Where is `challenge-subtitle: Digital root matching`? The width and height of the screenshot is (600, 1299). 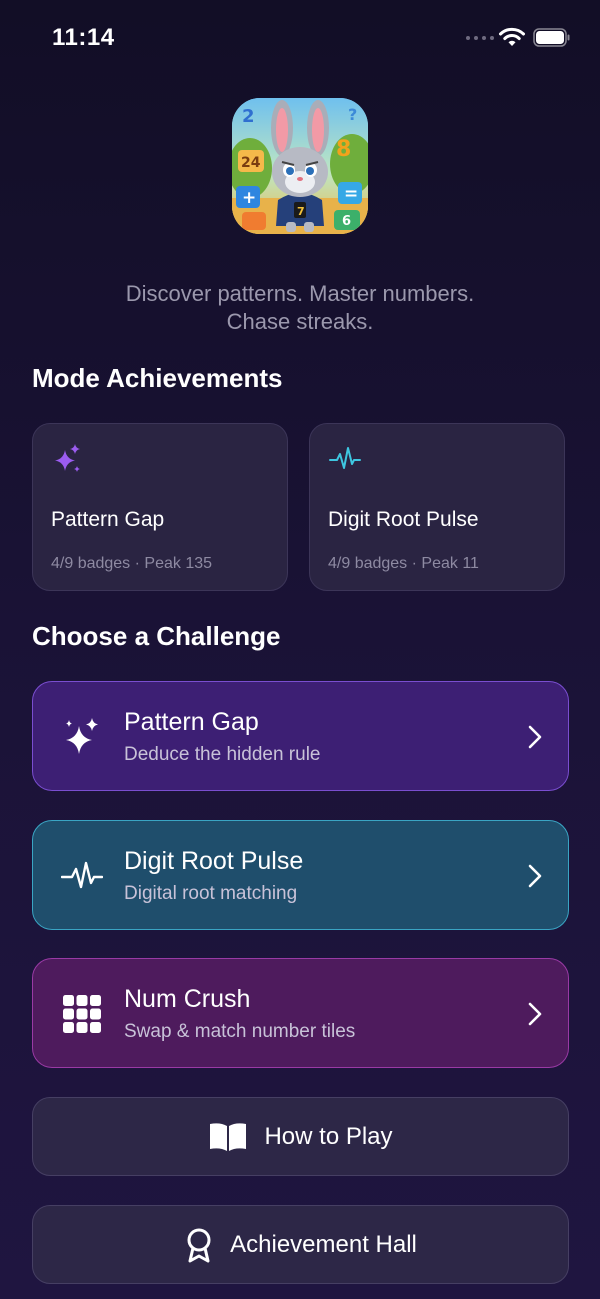
challenge-subtitle: Digital root matching is located at coordinates (211, 893).